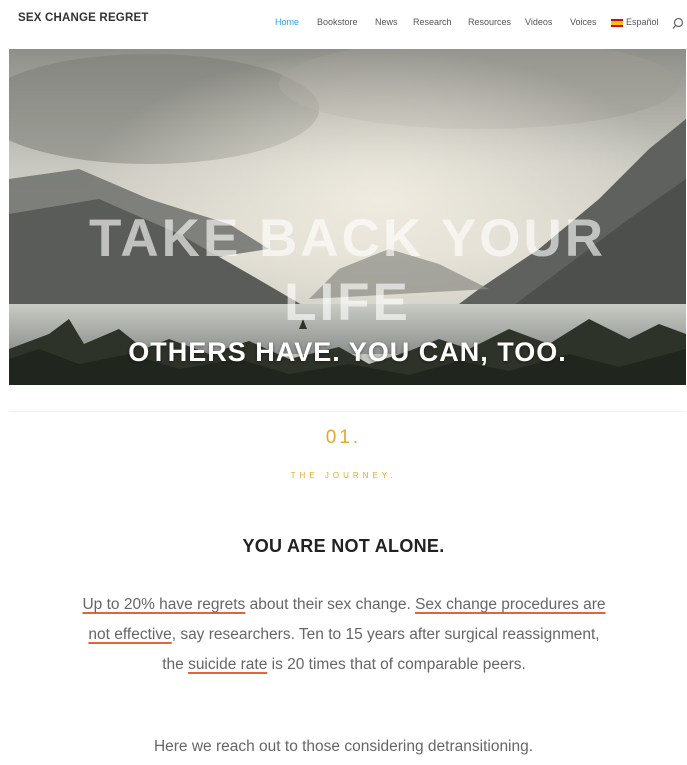 The image size is (687, 765). Describe the element at coordinates (227, 664) in the screenshot. I see `suicide-rate-link: suicide rate` at that location.